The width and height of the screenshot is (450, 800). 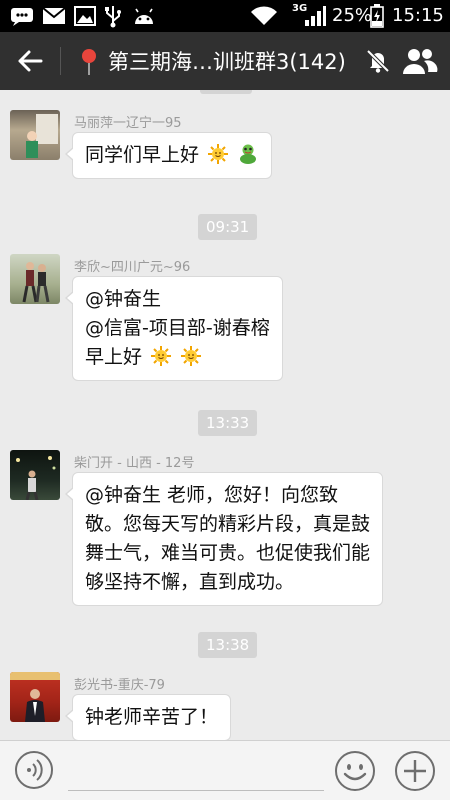 I want to click on title-bar: 第三期海…训班群3(142), so click(x=225, y=61).